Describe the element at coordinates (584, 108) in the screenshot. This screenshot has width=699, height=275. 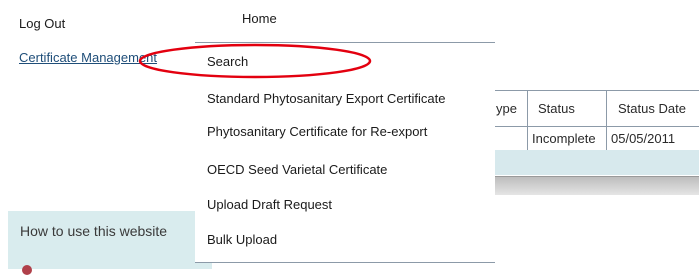
I see `table-header: ype Status Status Date` at that location.